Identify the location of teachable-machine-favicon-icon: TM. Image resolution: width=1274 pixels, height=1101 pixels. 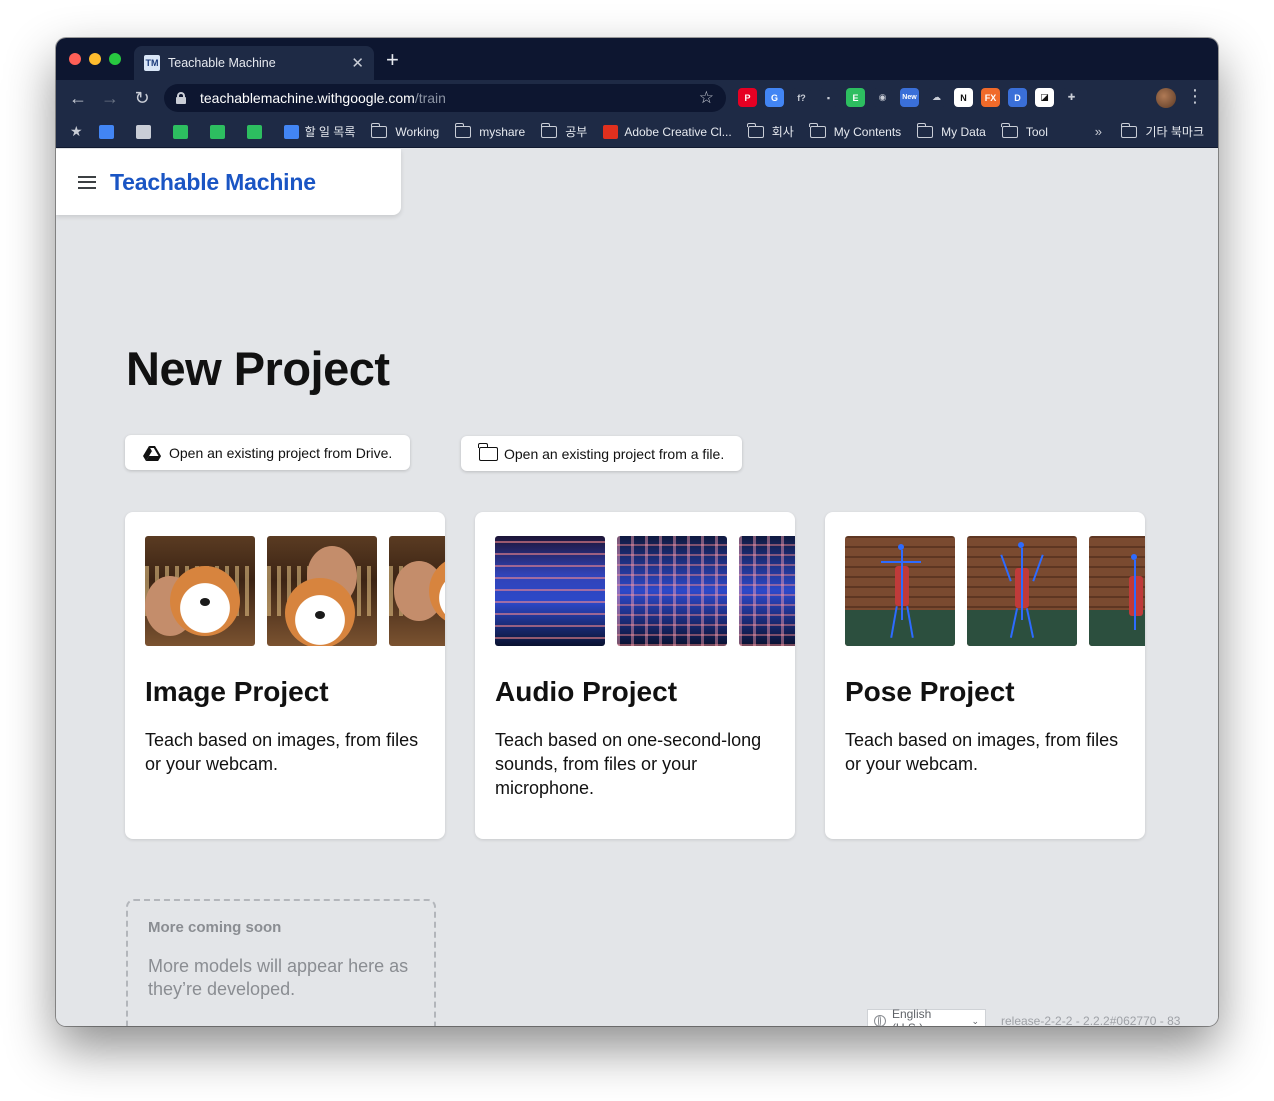
(152, 63).